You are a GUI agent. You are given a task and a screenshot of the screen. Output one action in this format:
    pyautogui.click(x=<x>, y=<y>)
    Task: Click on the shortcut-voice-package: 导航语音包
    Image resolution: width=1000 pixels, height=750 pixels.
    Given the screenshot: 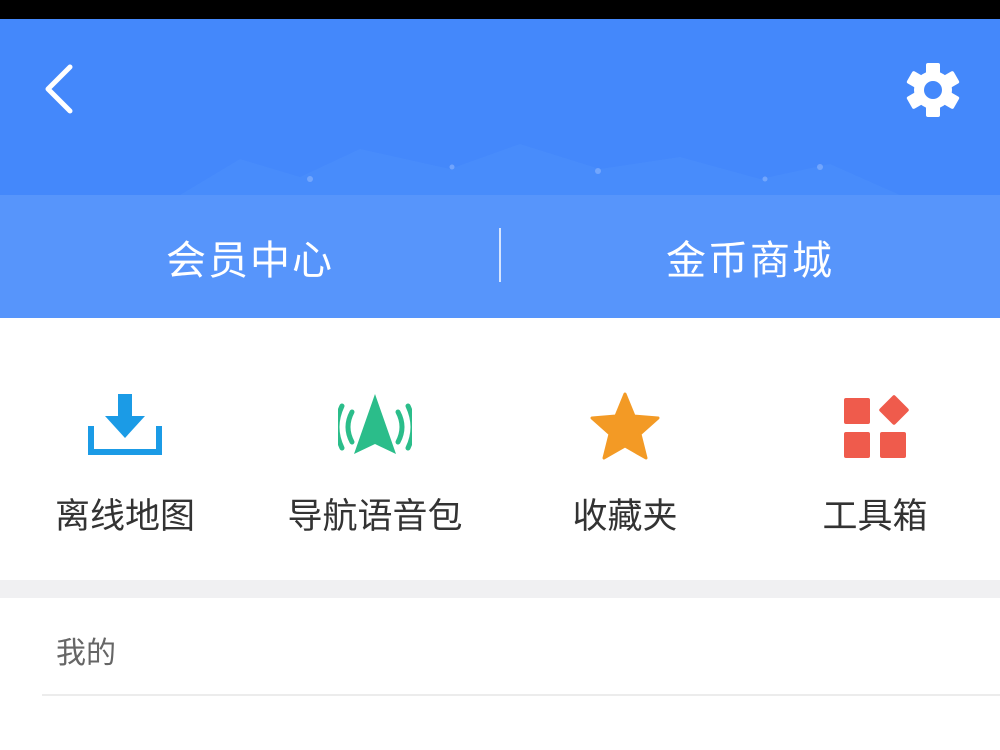 What is the action you would take?
    pyautogui.click(x=375, y=449)
    